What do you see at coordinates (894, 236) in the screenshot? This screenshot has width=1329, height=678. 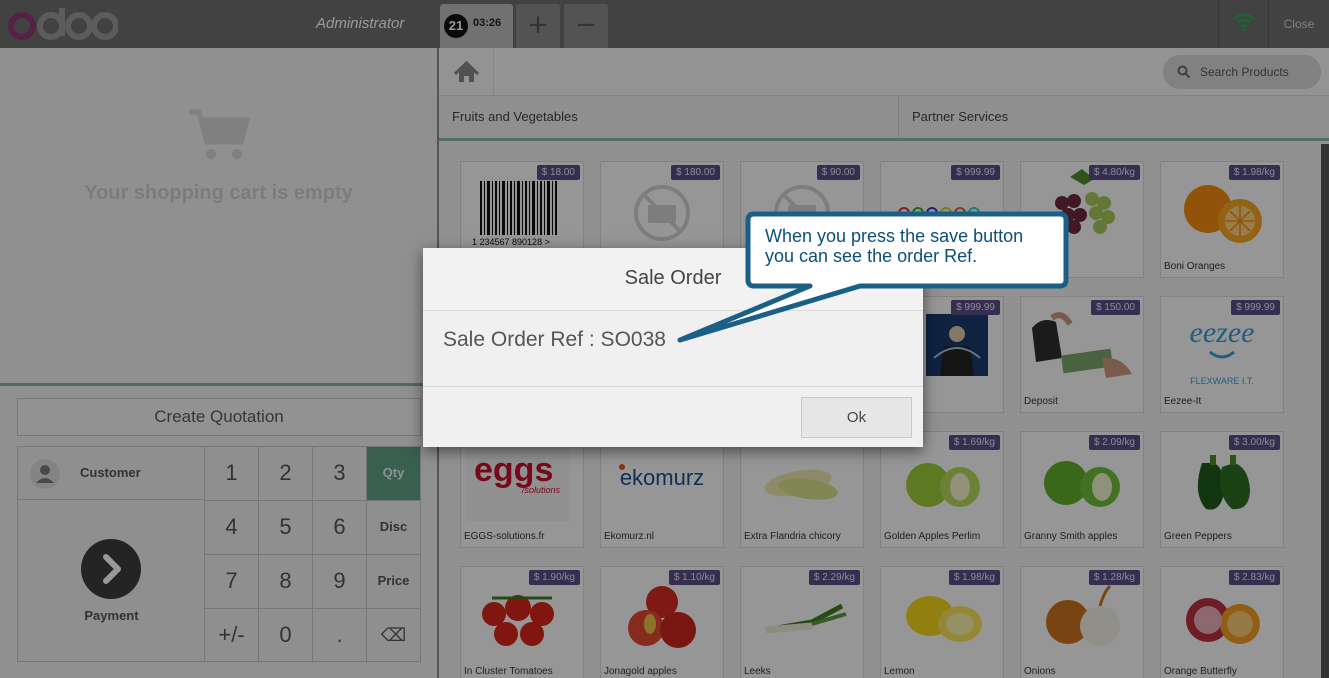 I see `callout-line-1: When you press the save button` at bounding box center [894, 236].